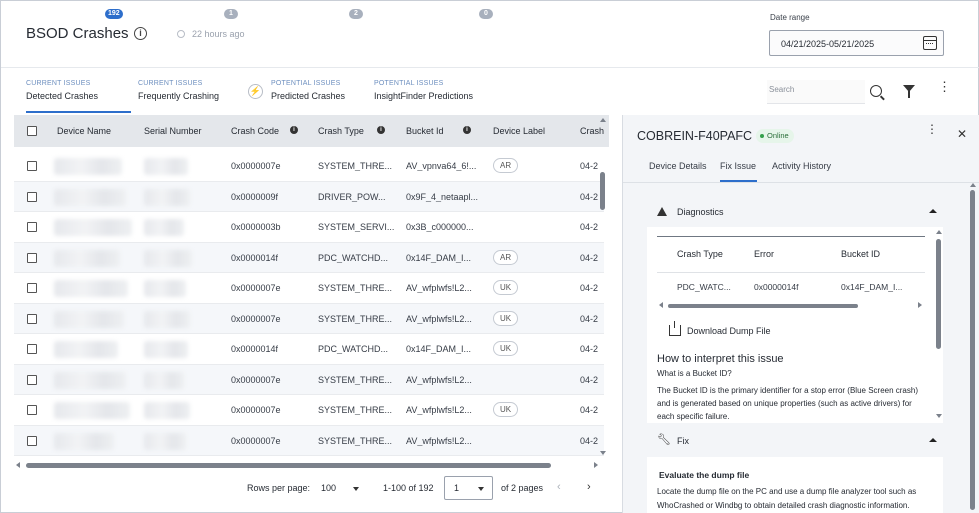  I want to click on search-input, so click(814, 89).